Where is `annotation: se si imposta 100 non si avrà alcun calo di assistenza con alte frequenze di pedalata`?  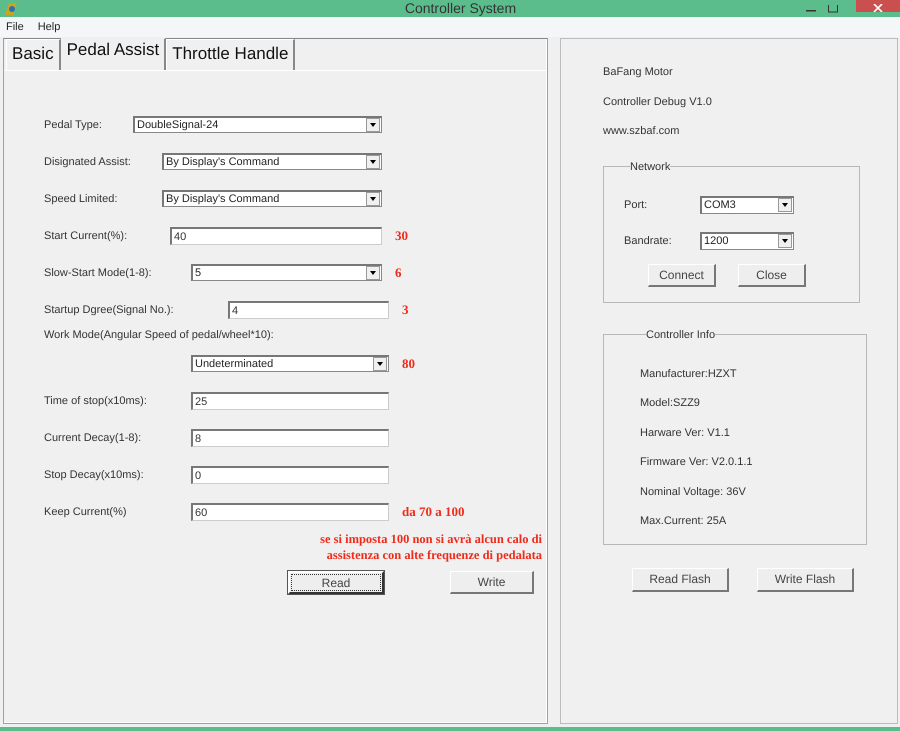 annotation: se si imposta 100 non si avrà alcun calo di assistenza con alte frequenze di pedalata is located at coordinates (430, 547).